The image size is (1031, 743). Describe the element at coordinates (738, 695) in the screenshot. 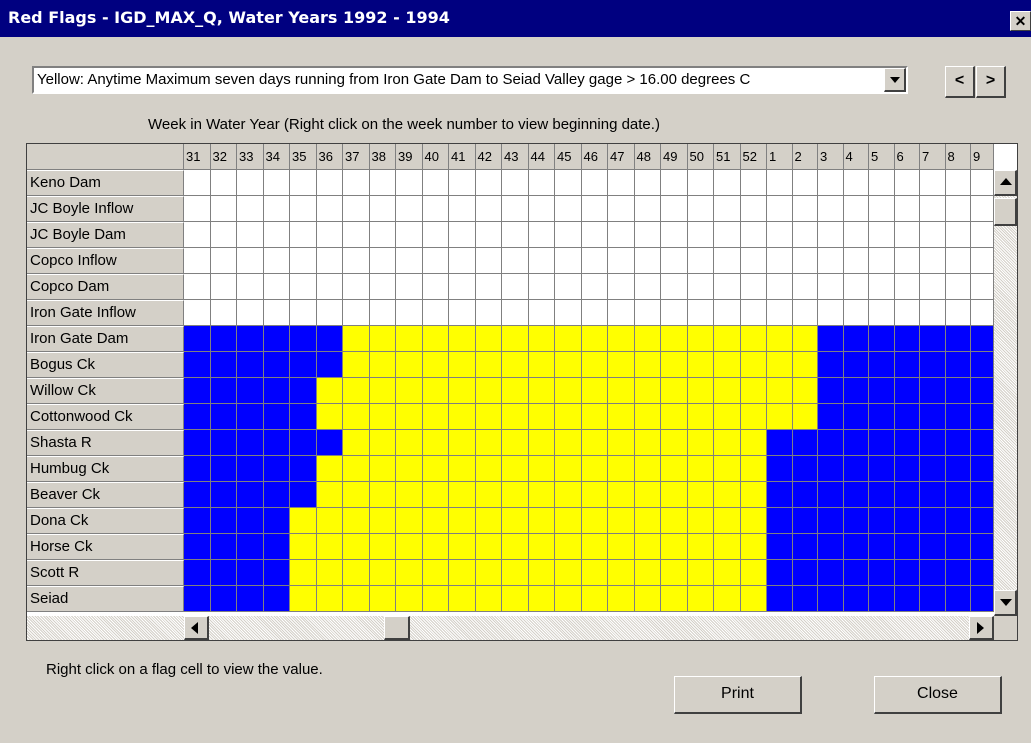

I see `print-button: Print` at that location.